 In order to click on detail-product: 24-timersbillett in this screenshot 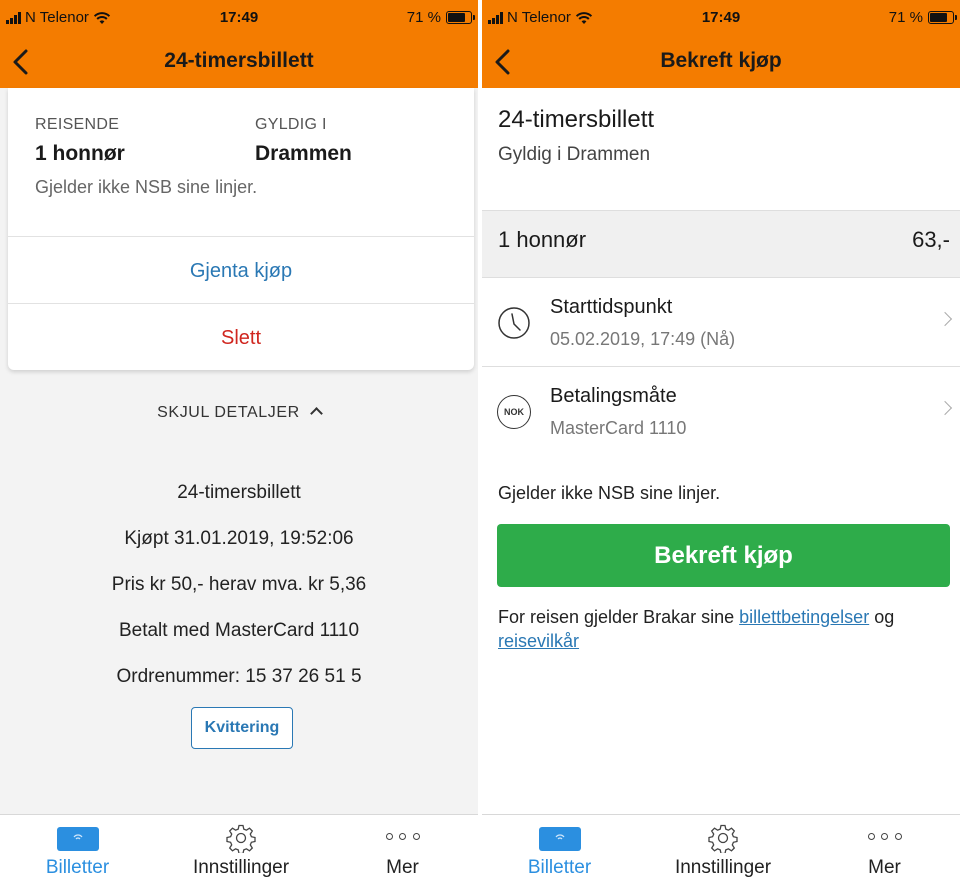, I will do `click(239, 492)`.